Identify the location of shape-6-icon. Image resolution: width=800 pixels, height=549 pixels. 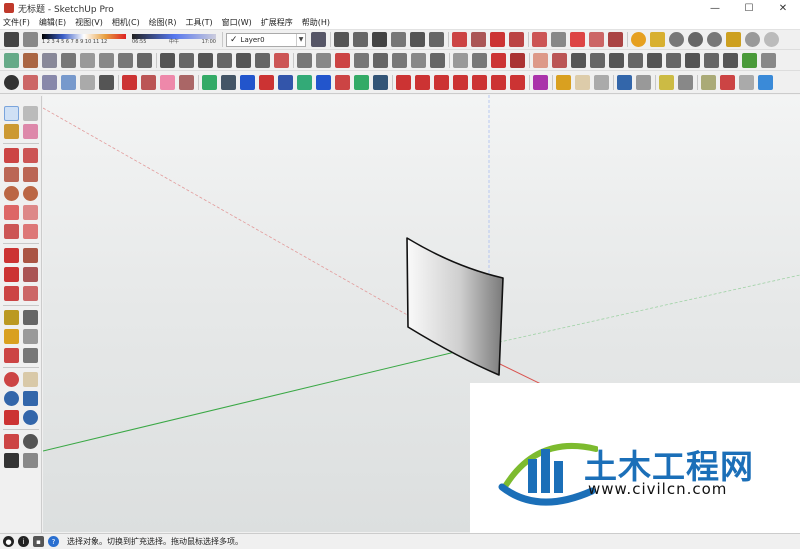
(673, 60).